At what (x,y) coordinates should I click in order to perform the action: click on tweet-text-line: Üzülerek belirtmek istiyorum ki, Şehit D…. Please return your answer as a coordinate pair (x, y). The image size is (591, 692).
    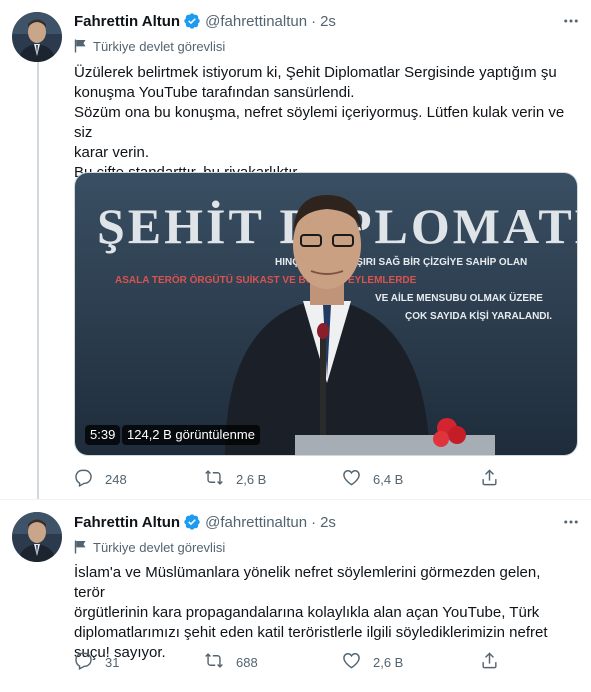
    Looking at the image, I should click on (315, 72).